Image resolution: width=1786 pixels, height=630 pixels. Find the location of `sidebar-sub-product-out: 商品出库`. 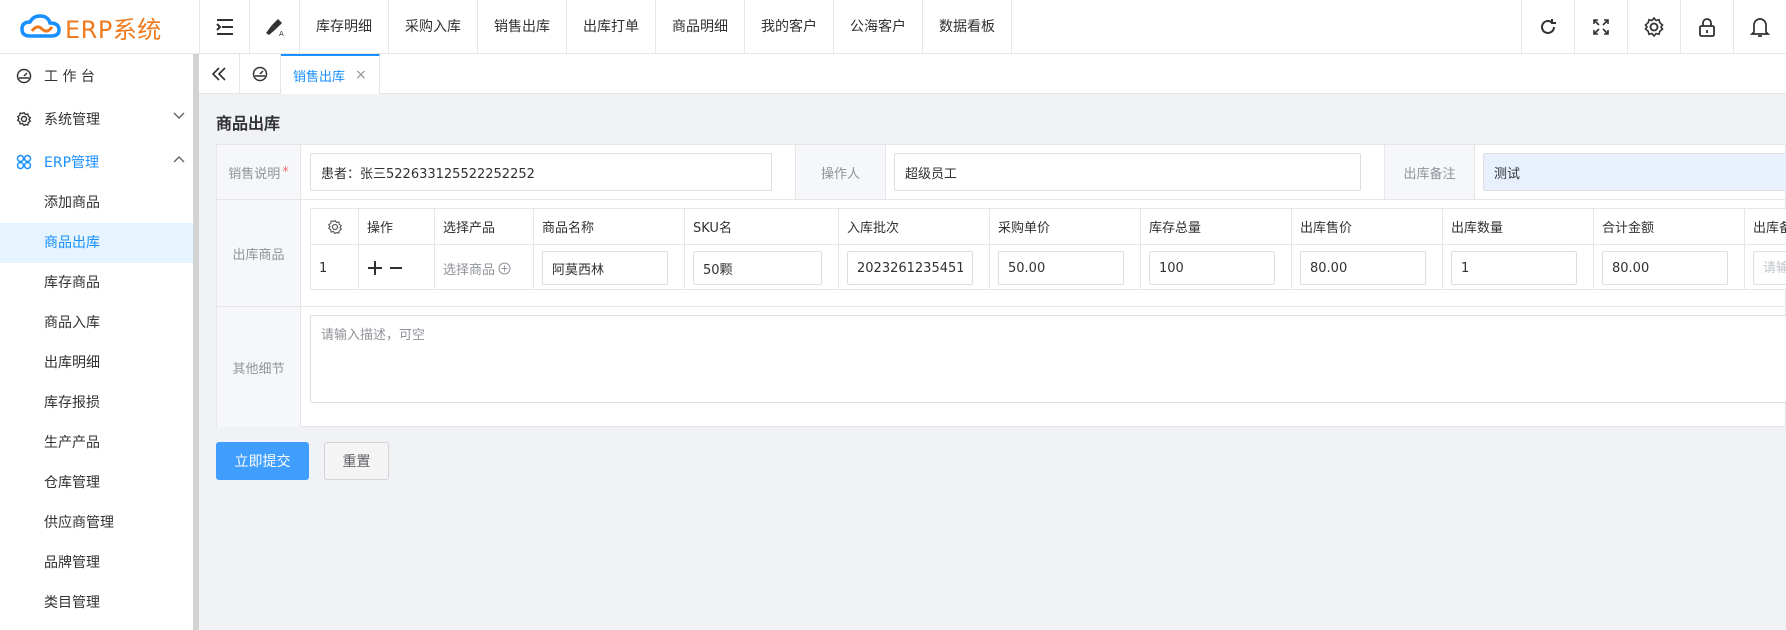

sidebar-sub-product-out: 商品出库 is located at coordinates (96, 243).